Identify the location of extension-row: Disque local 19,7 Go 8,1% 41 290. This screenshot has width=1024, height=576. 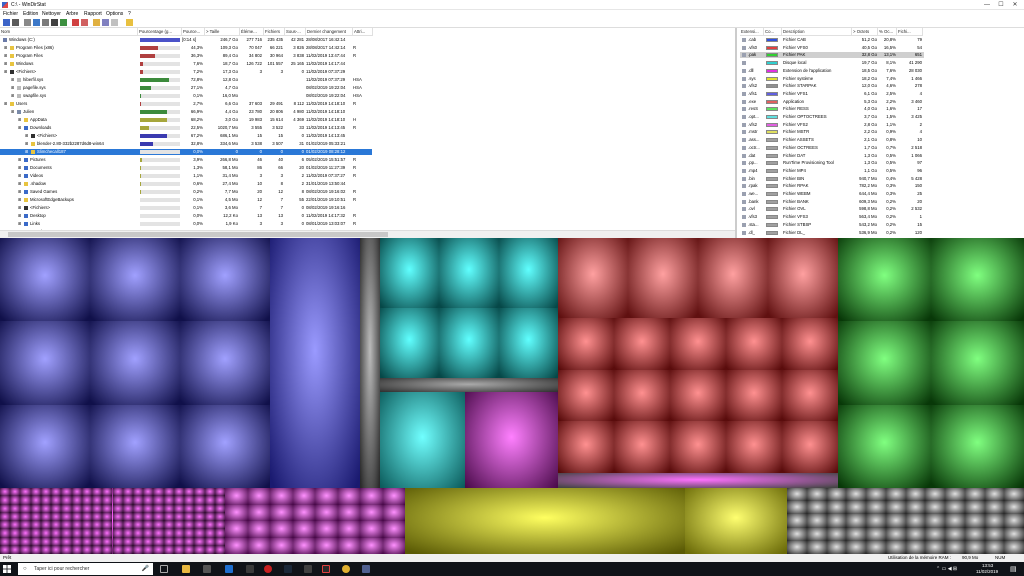
(832, 63).